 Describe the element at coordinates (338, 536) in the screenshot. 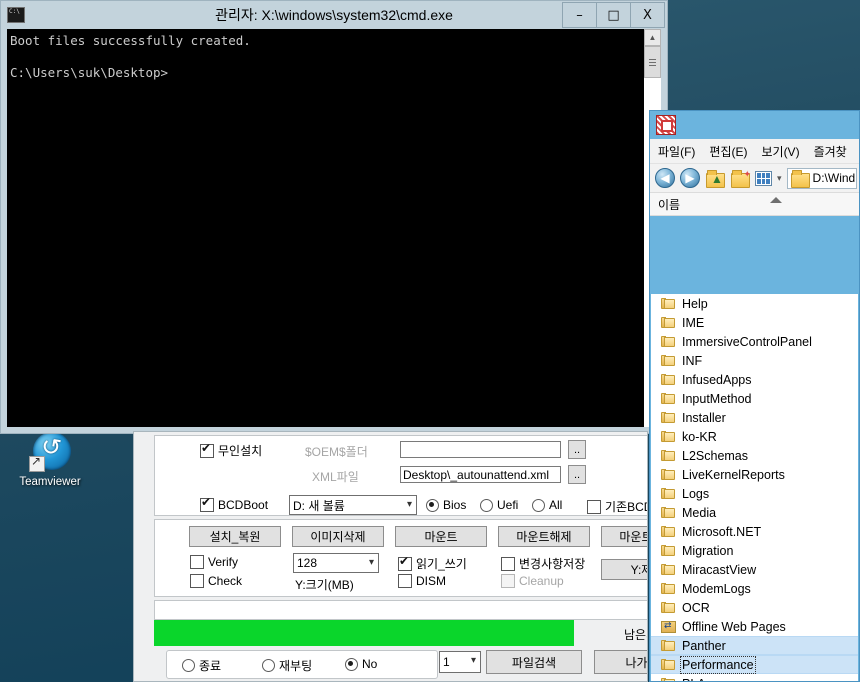

I see `delete-image-button: 이미지삭제` at that location.